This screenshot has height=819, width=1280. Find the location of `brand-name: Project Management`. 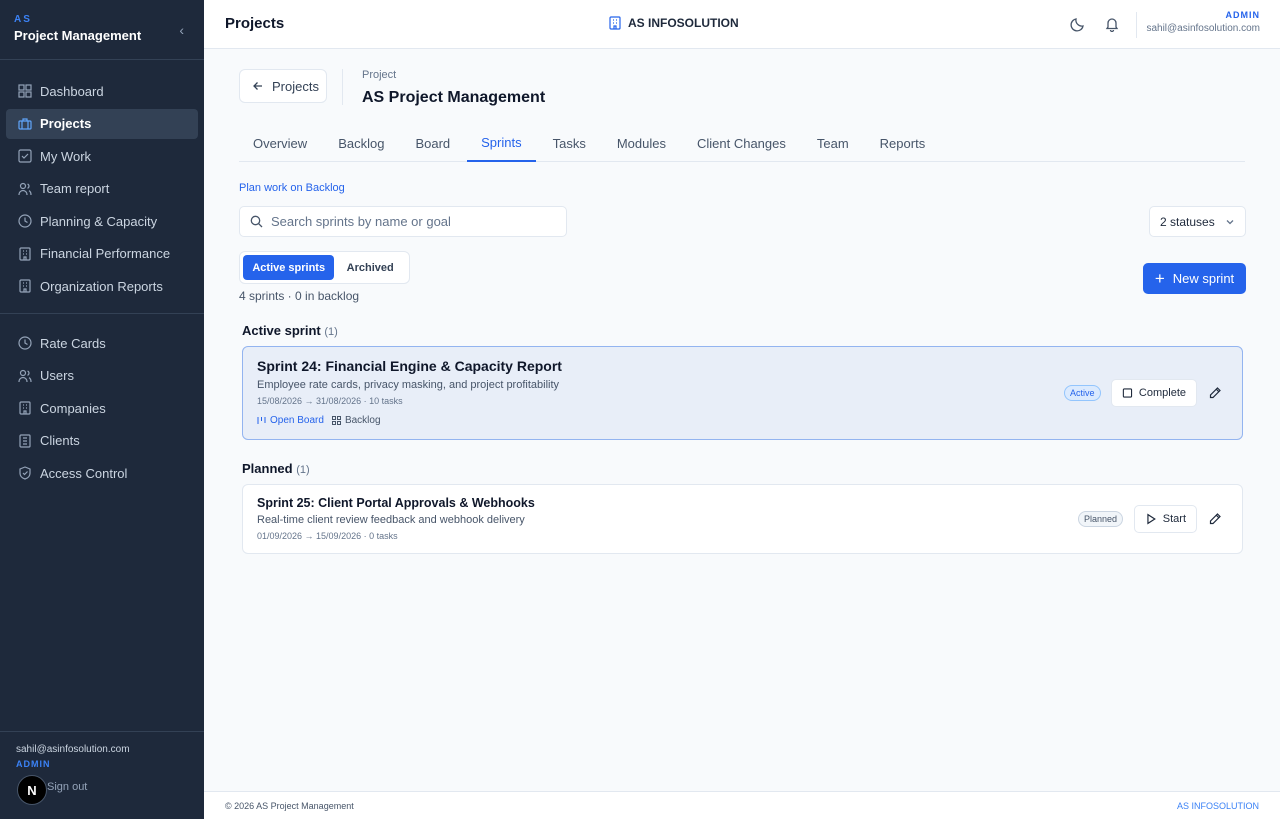

brand-name: Project Management is located at coordinates (78, 35).